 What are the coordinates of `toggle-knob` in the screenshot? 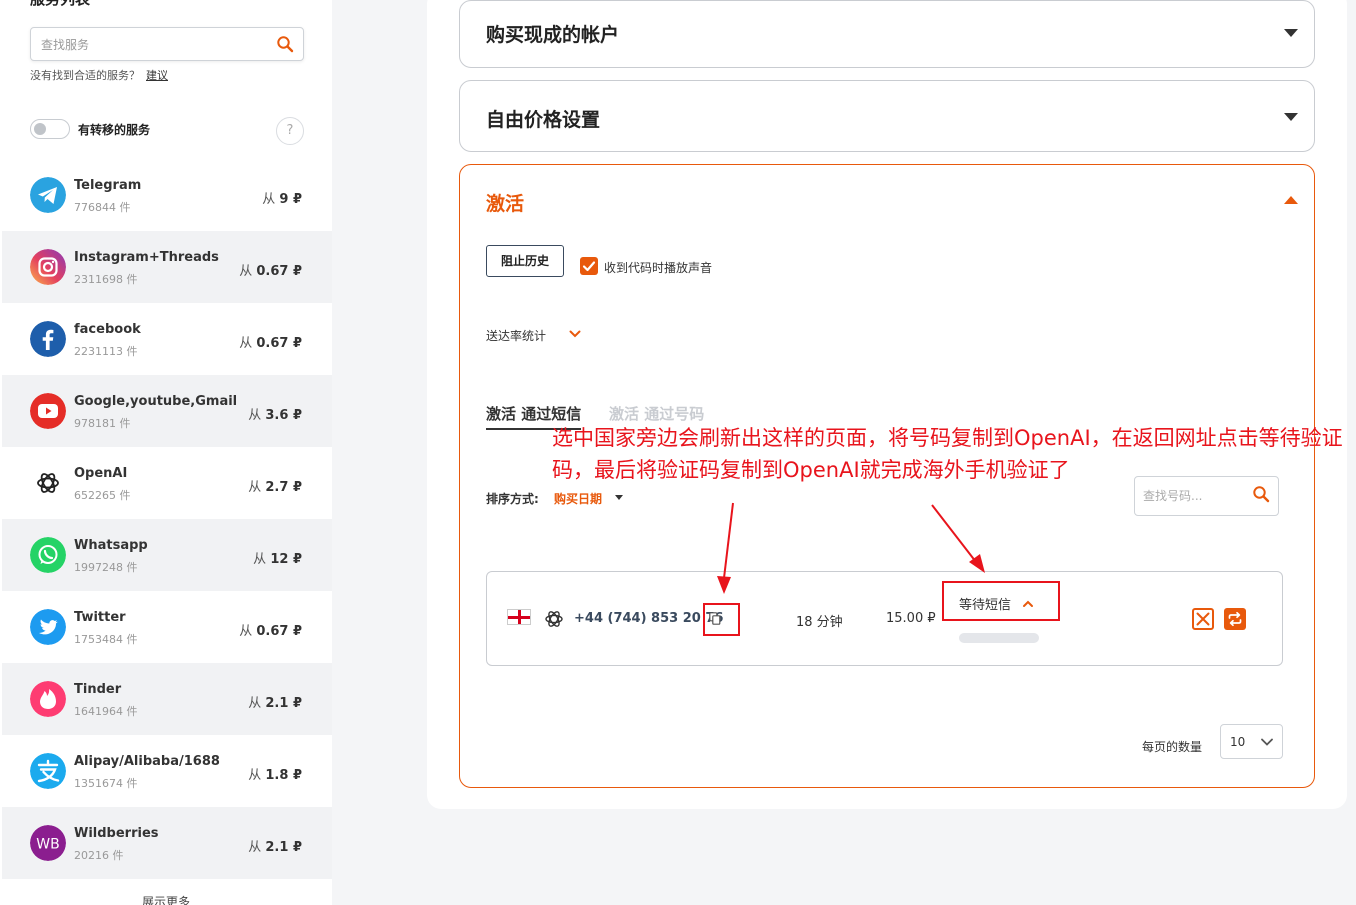 It's located at (40, 129).